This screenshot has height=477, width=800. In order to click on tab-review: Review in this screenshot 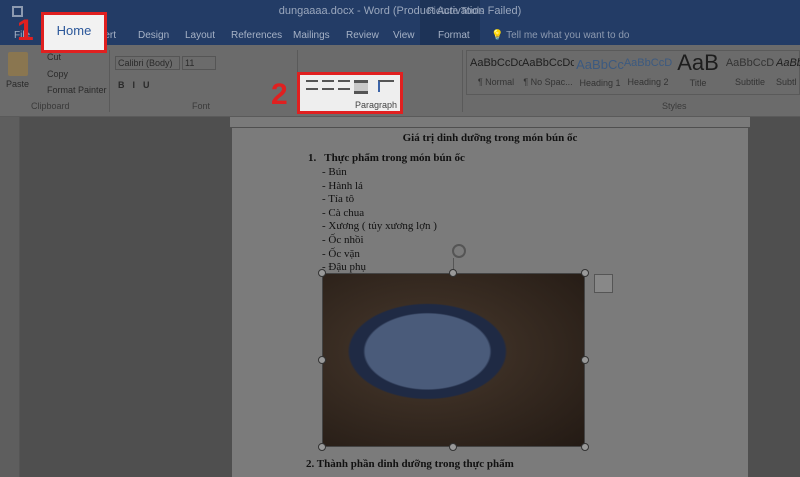, I will do `click(362, 35)`.